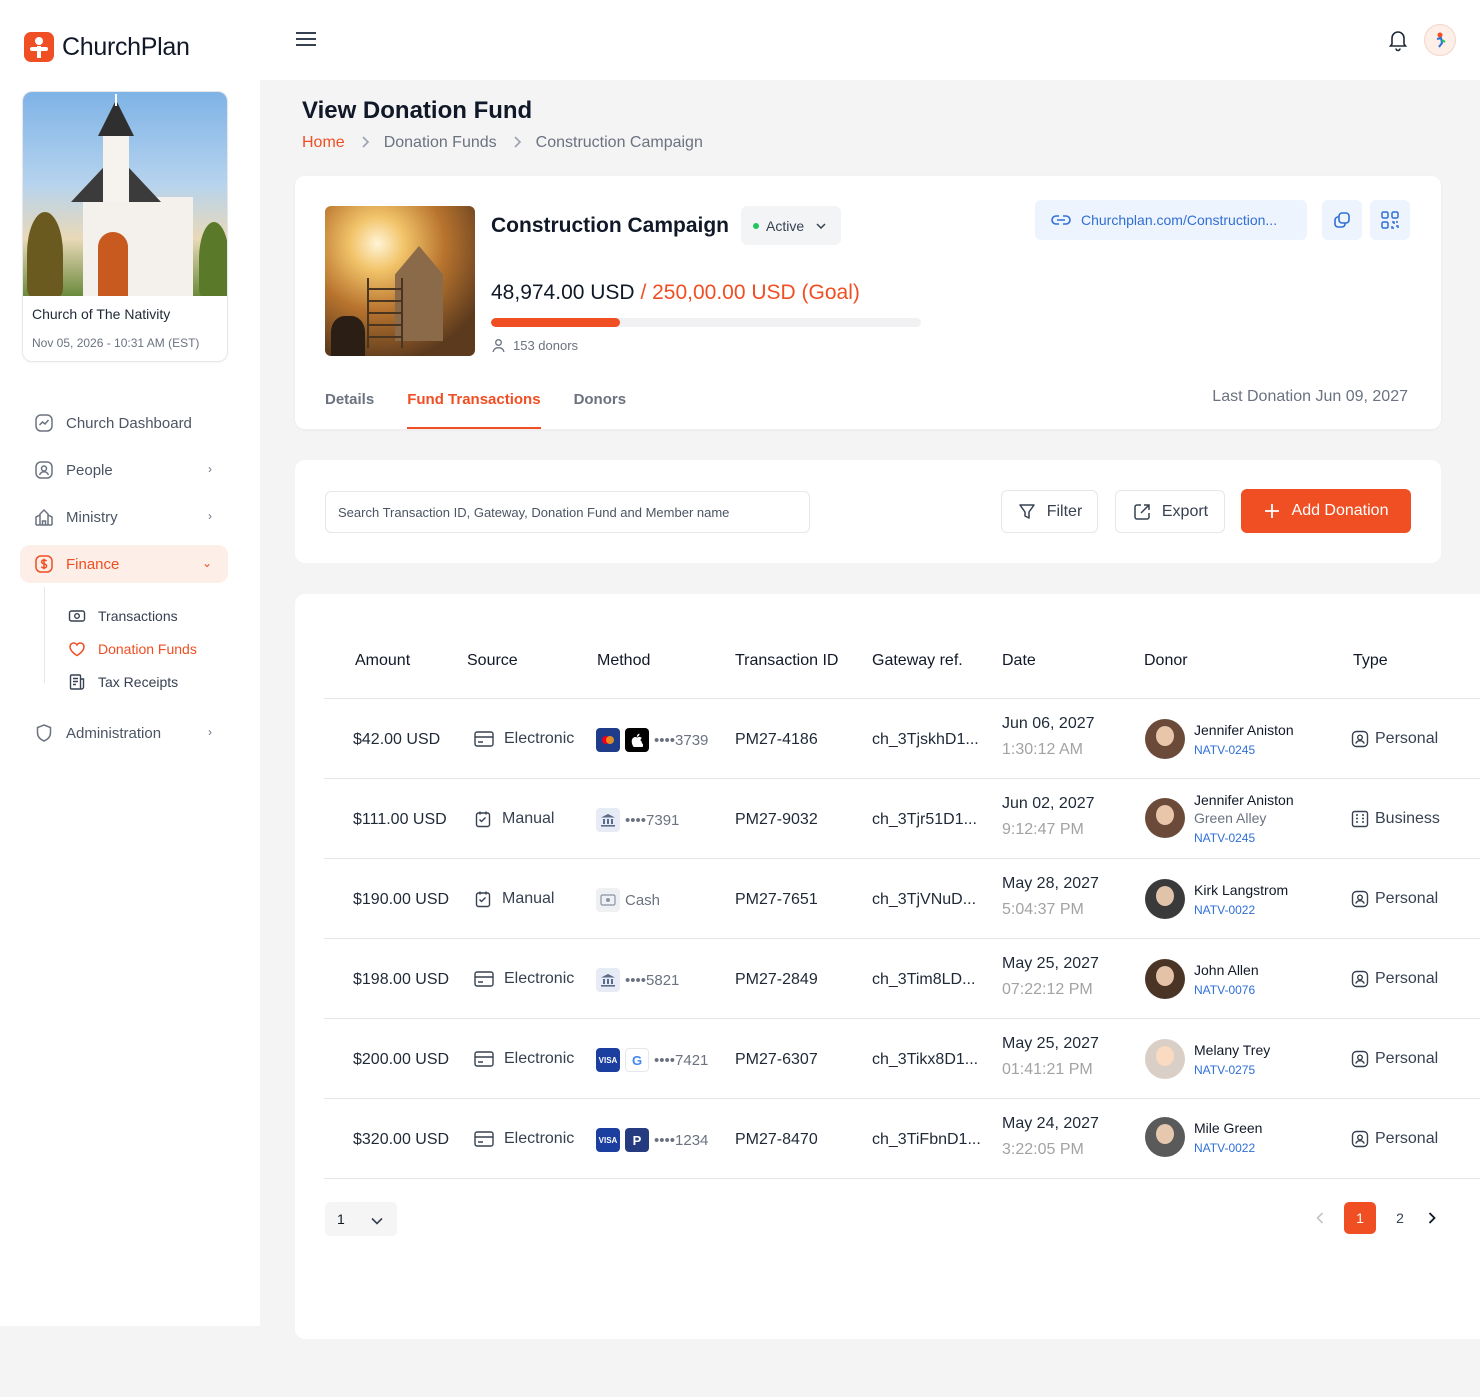 This screenshot has width=1480, height=1397. Describe the element at coordinates (1203, 1137) in the screenshot. I see `cell-donor: Mile Green NATV-0022` at that location.